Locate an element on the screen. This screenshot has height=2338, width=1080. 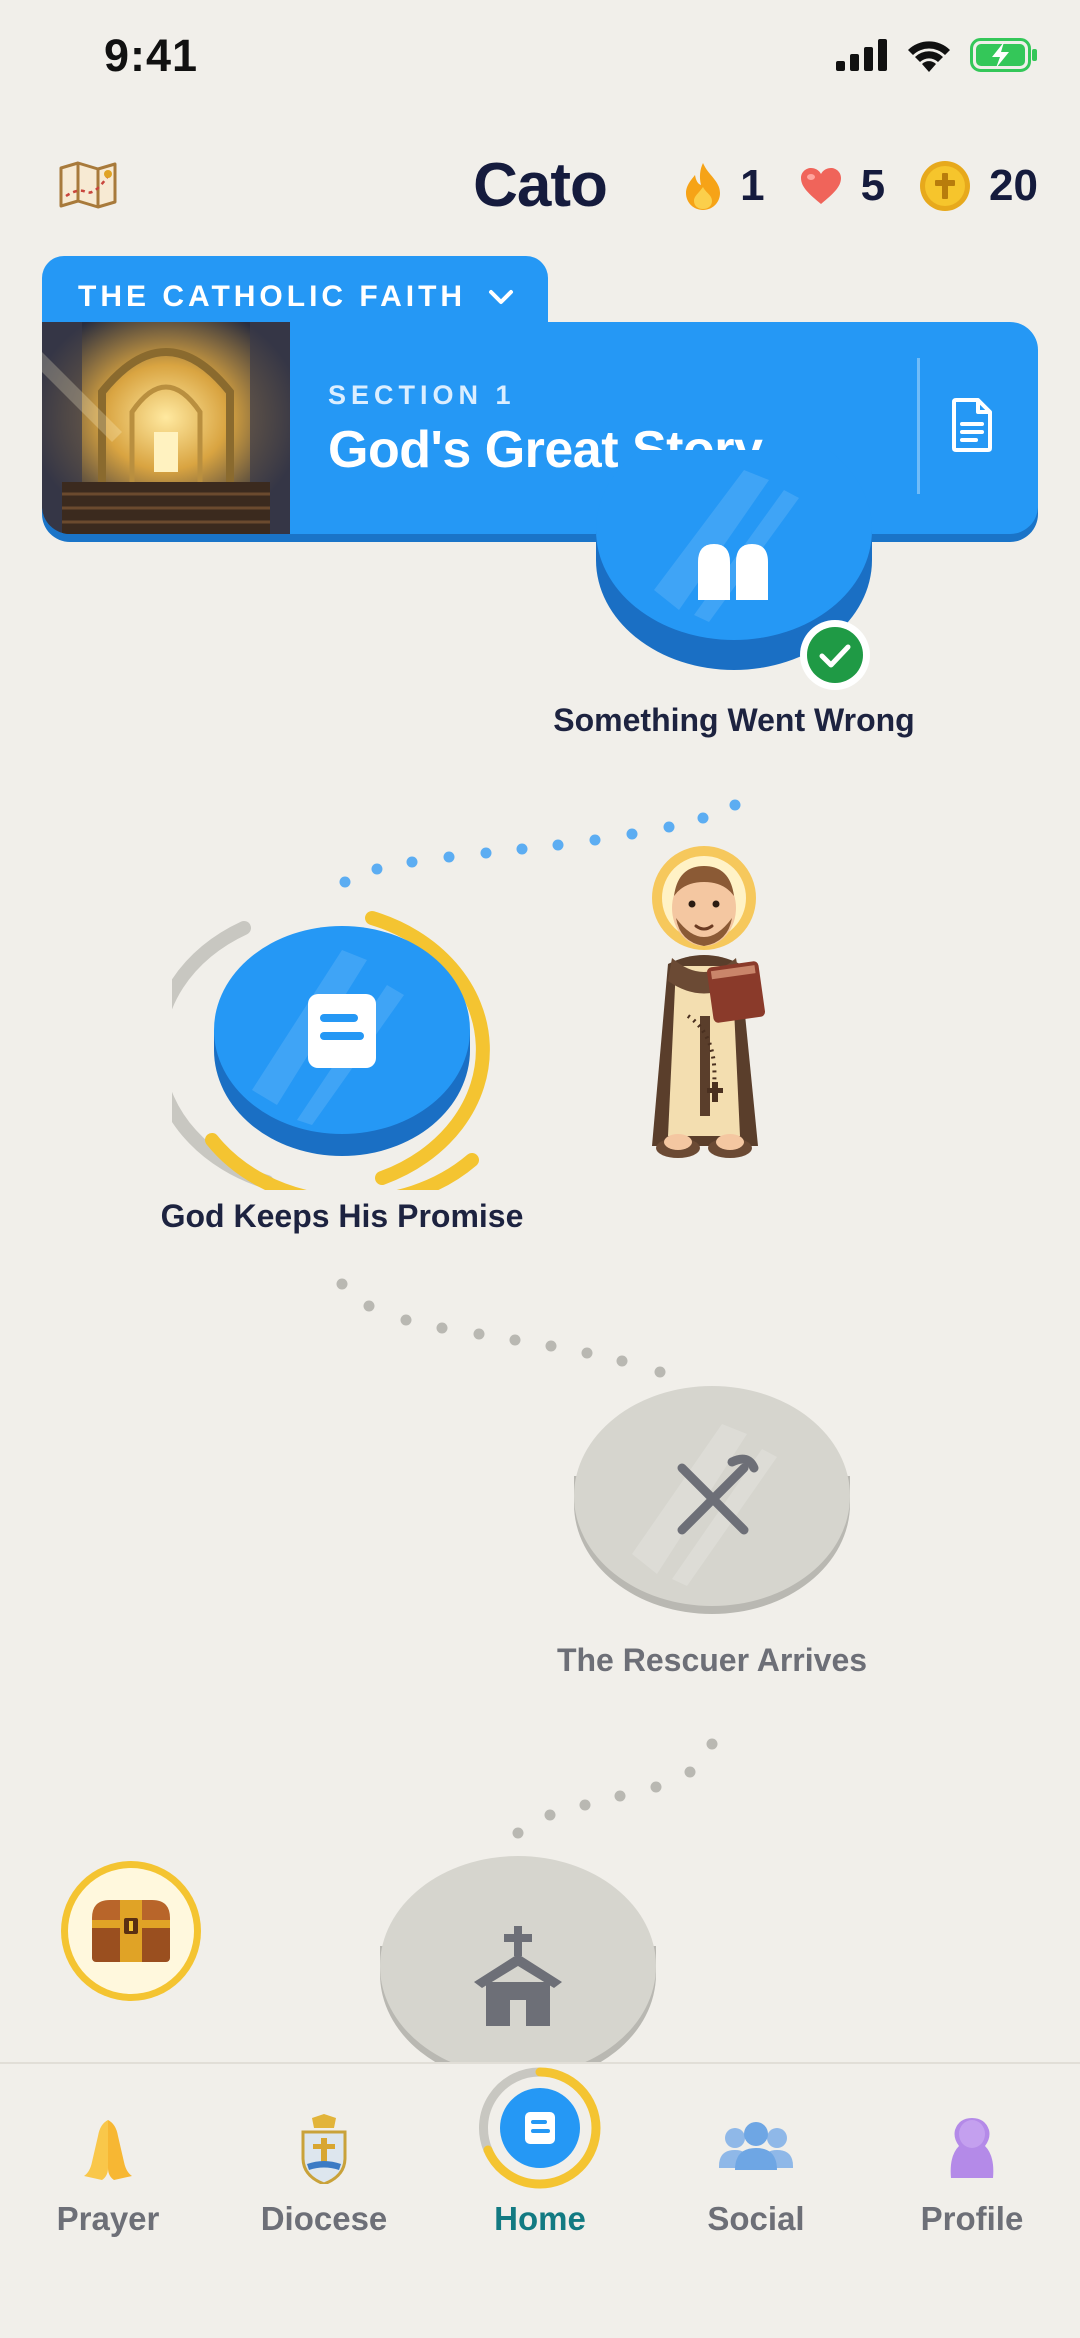
saint-mascot-illustration is located at coordinates (708, 1002).